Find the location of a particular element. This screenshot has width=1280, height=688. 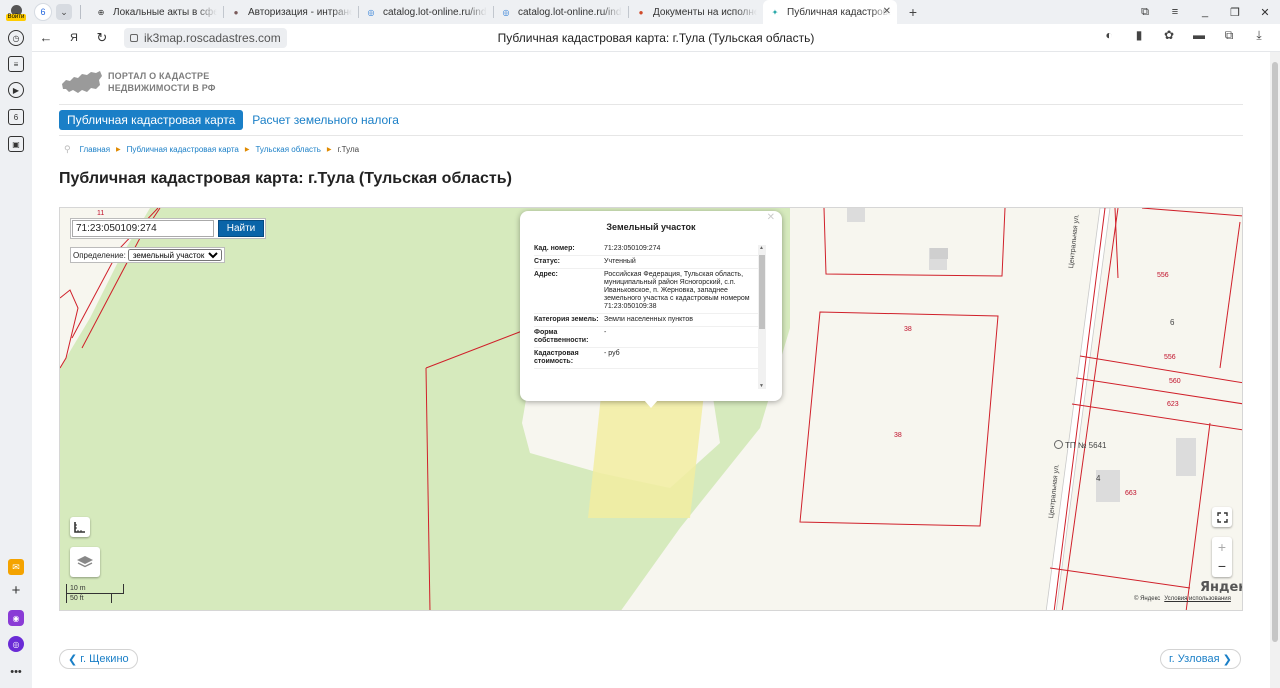

restore-button: ❐ is located at coordinates (1235, 12).